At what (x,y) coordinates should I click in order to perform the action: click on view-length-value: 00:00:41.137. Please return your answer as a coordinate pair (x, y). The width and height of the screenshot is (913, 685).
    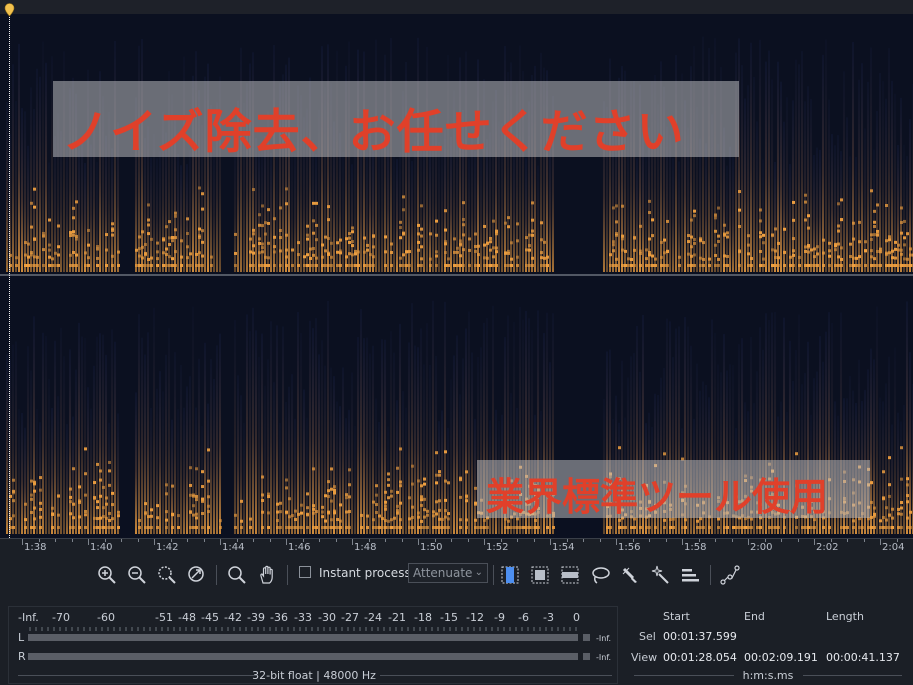
    Looking at the image, I should click on (863, 657).